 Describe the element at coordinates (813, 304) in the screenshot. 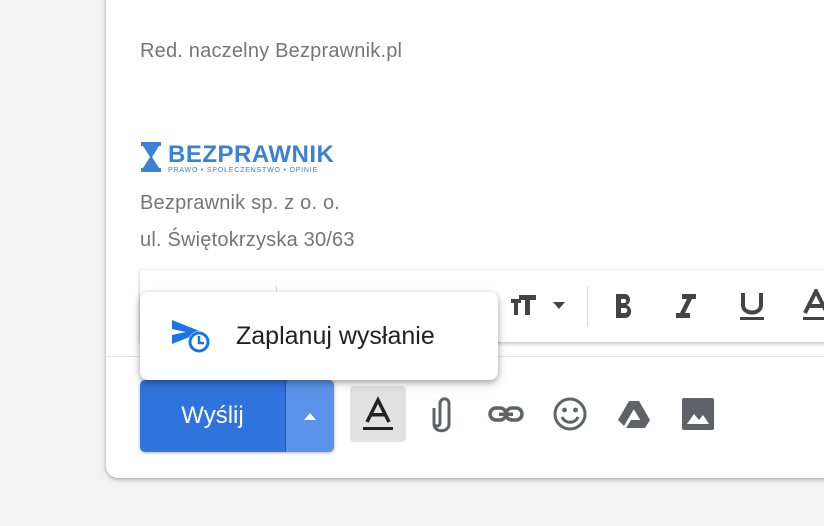

I see `text-color-icon` at that location.